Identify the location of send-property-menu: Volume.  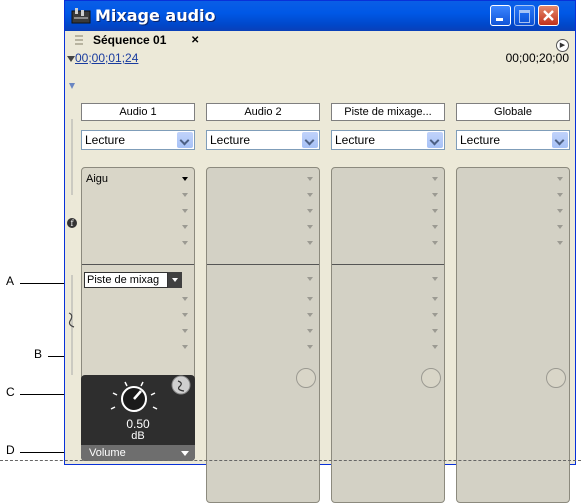
(138, 453).